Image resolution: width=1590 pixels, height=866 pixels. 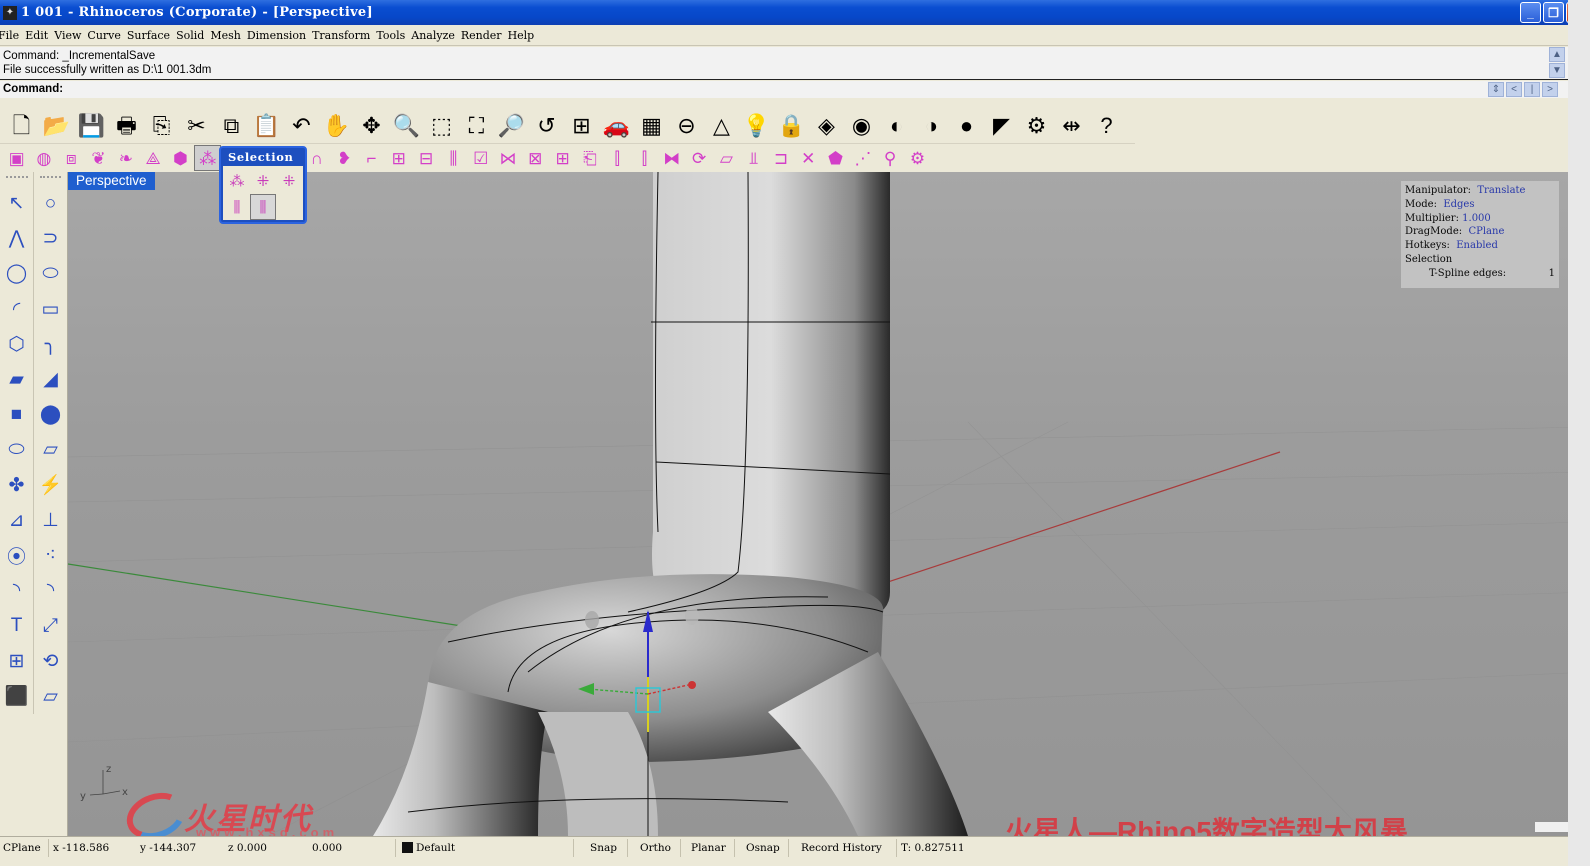 I want to click on shrink-selection-icon: ⁜, so click(x=289, y=181).